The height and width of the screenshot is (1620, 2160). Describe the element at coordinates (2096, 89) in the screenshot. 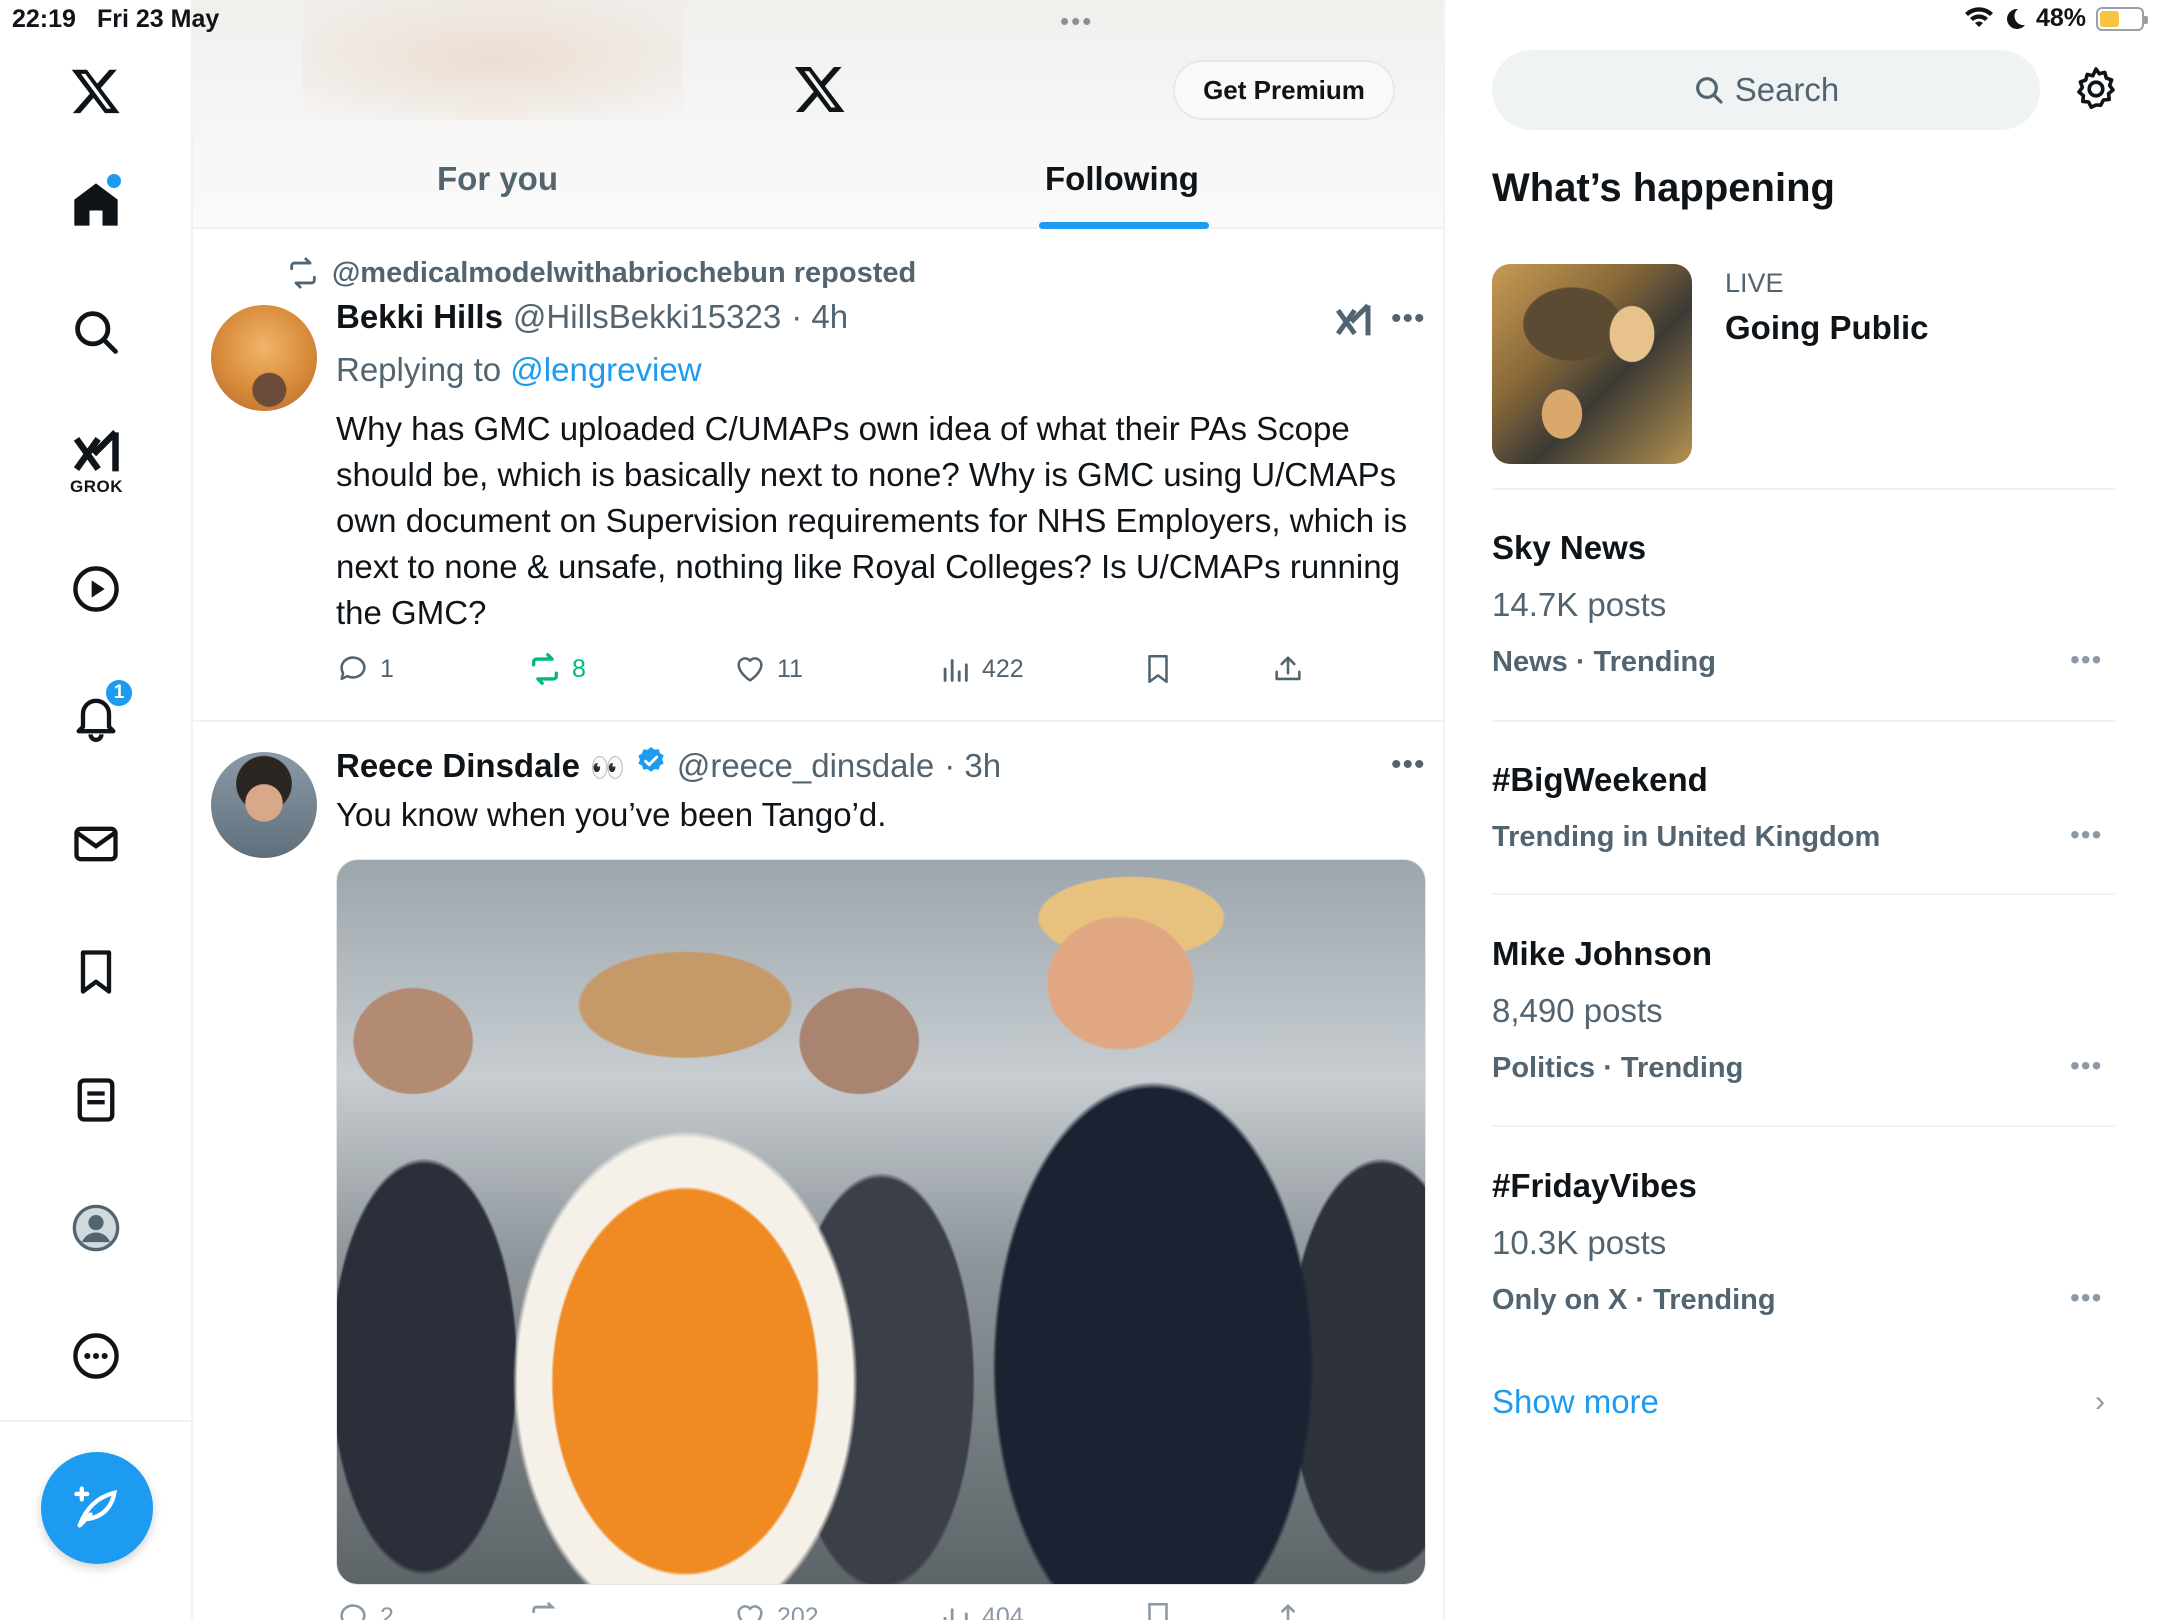

I see `gear-icon` at that location.